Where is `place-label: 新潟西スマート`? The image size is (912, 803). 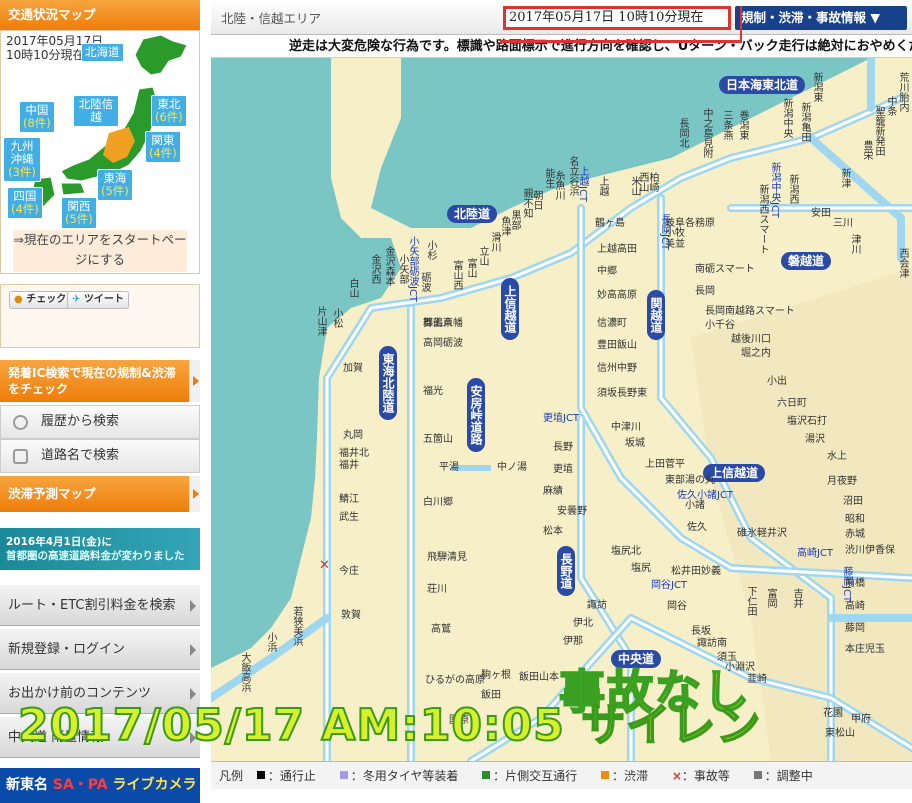 place-label: 新潟西スマート is located at coordinates (762, 219).